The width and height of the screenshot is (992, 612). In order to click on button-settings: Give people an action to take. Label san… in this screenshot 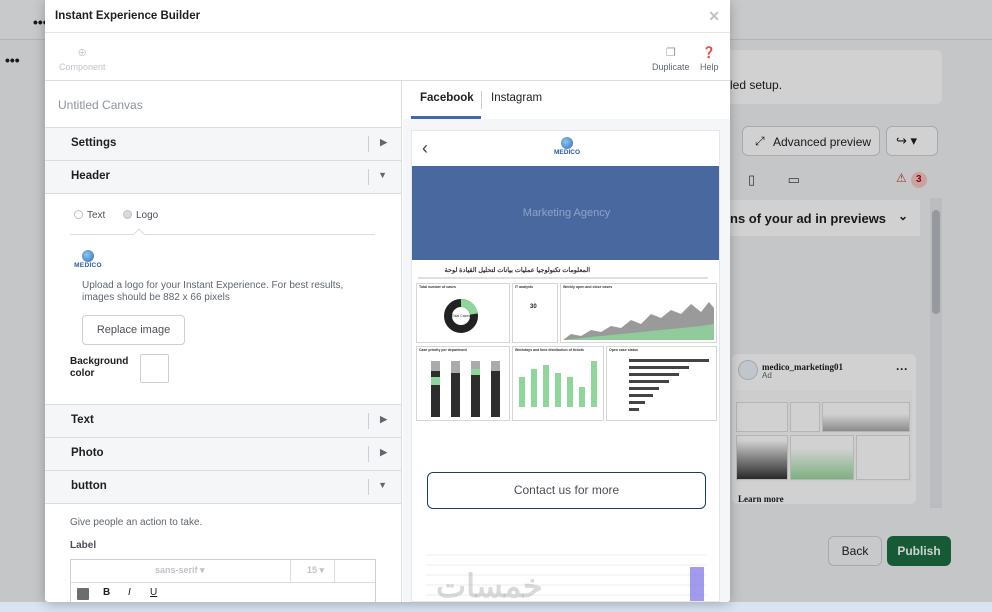, I will do `click(223, 553)`.